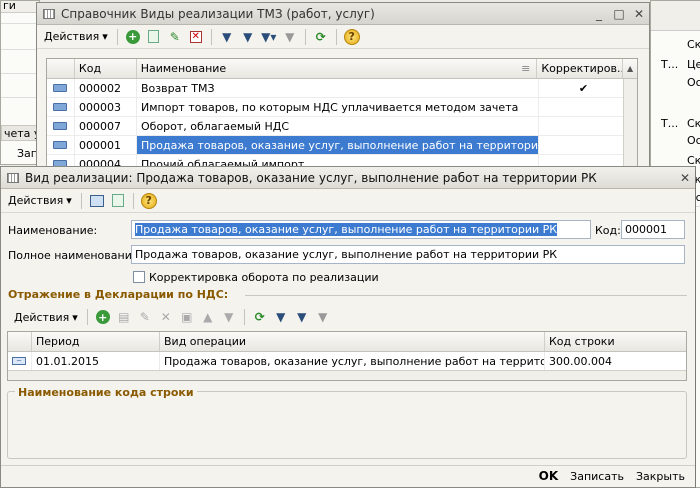 The width and height of the screenshot is (700, 488). Describe the element at coordinates (599, 14) in the screenshot. I see `minimize-icon: _` at that location.